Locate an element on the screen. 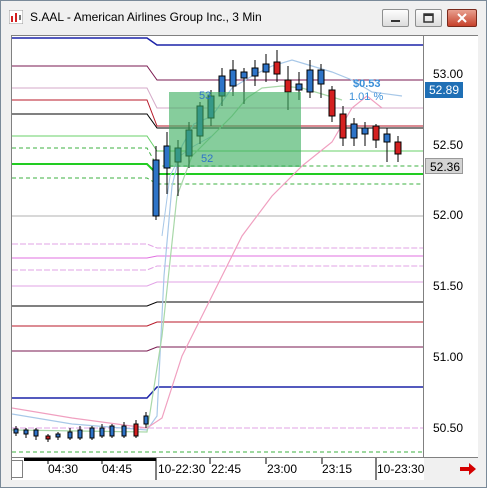 The height and width of the screenshot is (488, 487). close-icon is located at coordinates (462, 18).